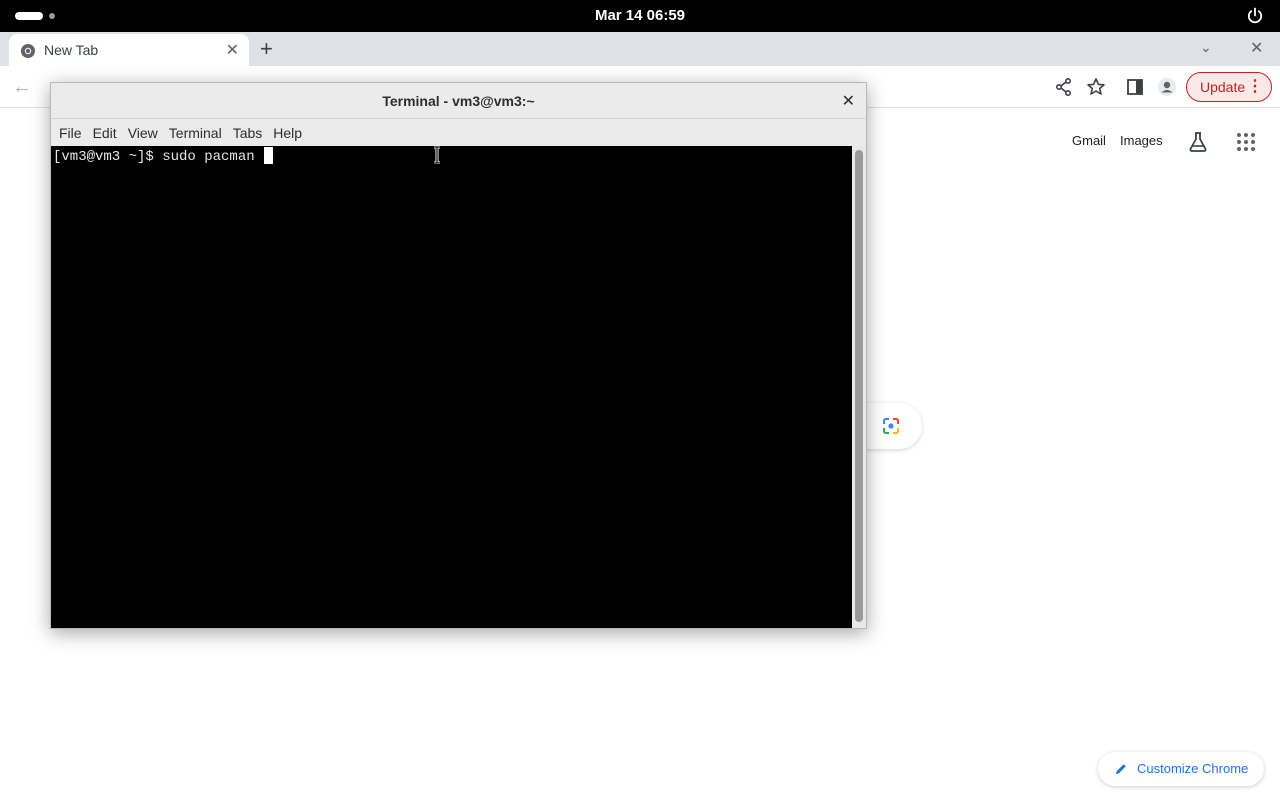 Image resolution: width=1280 pixels, height=800 pixels. What do you see at coordinates (1141, 140) in the screenshot?
I see `images-link: Images` at bounding box center [1141, 140].